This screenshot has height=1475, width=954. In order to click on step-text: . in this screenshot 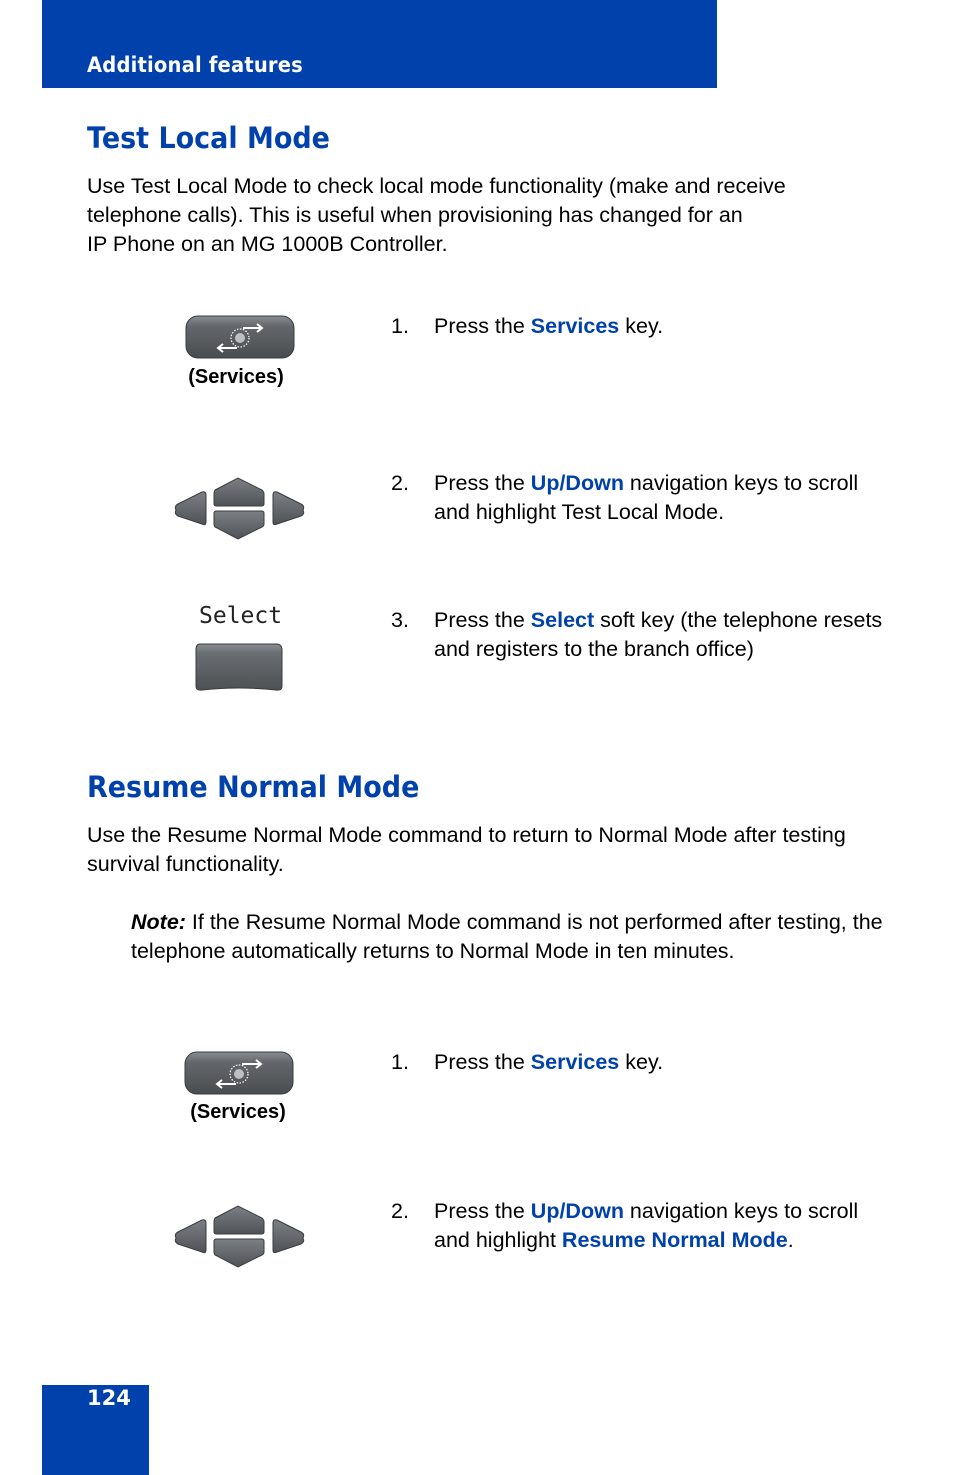, I will do `click(790, 1240)`.